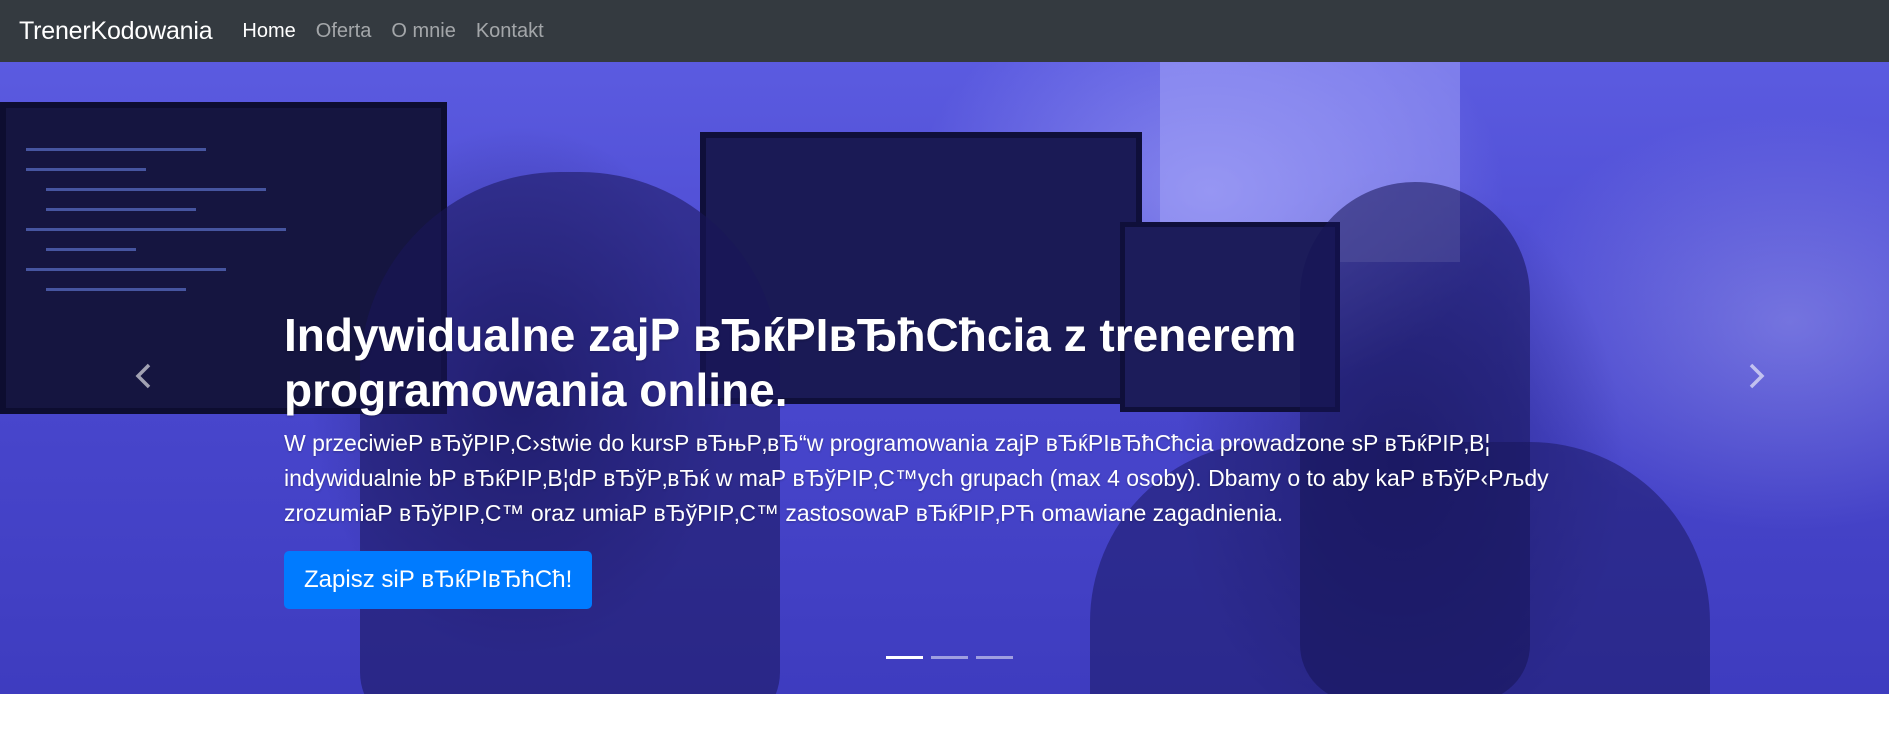 The height and width of the screenshot is (756, 1889). I want to click on chevron-left-icon, so click(143, 376).